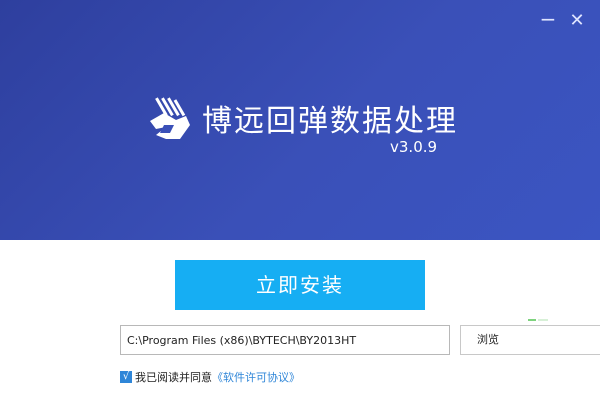 The image size is (600, 400). I want to click on minimize-icon: −, so click(548, 20).